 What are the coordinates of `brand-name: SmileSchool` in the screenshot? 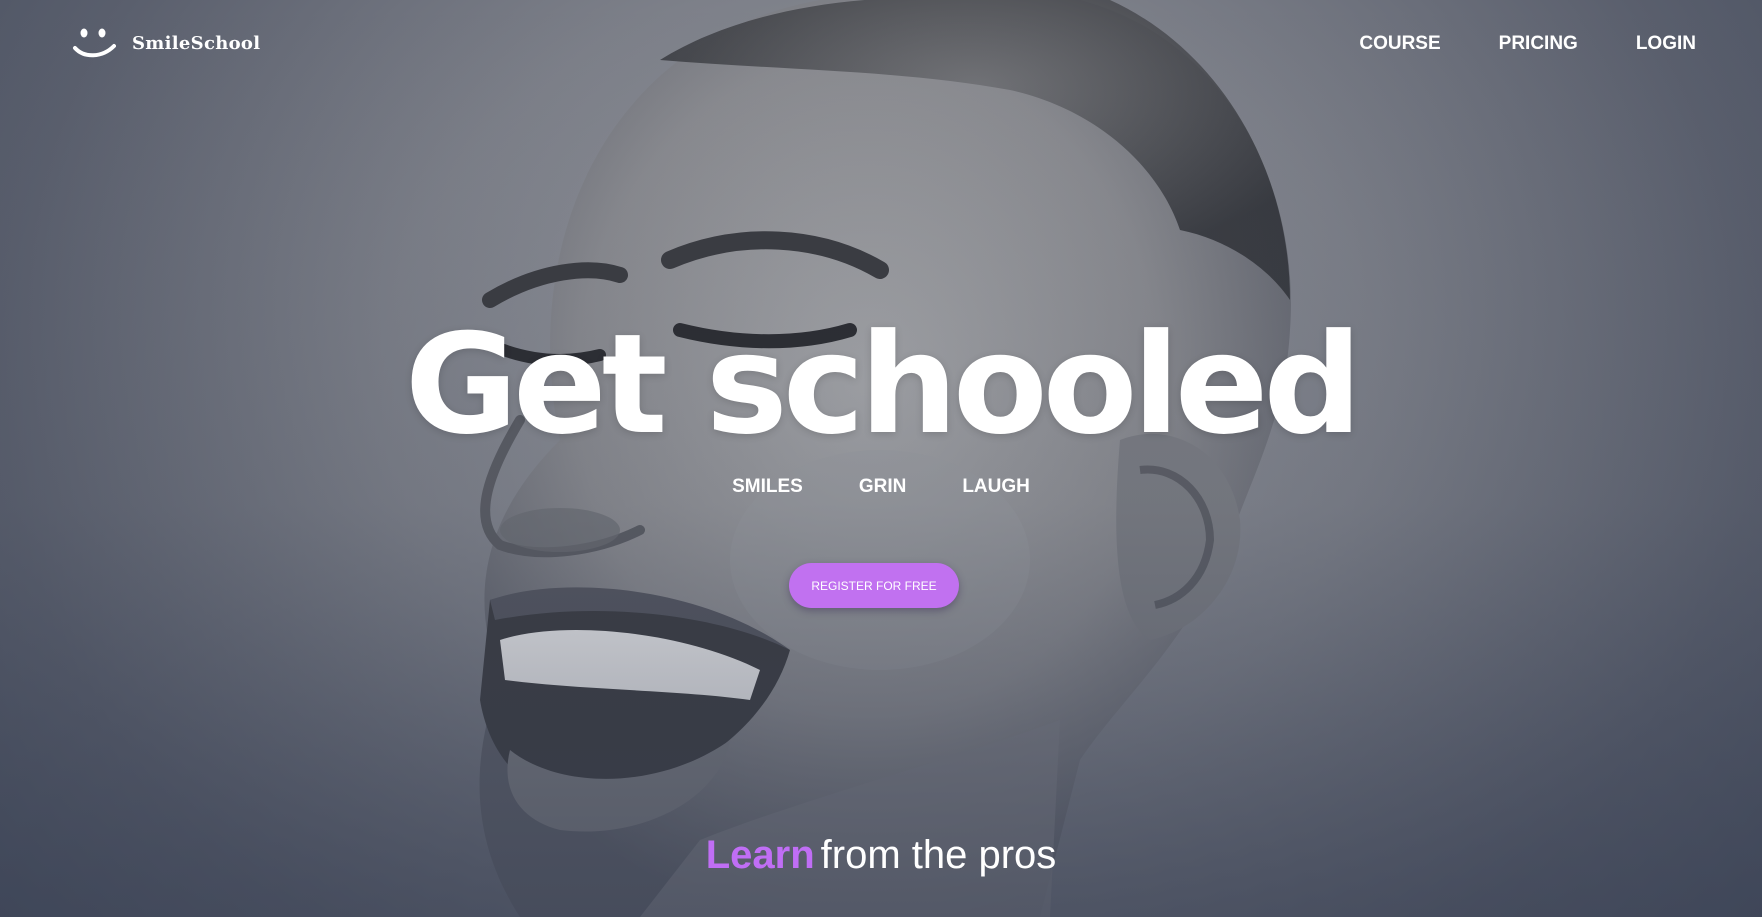 It's located at (196, 43).